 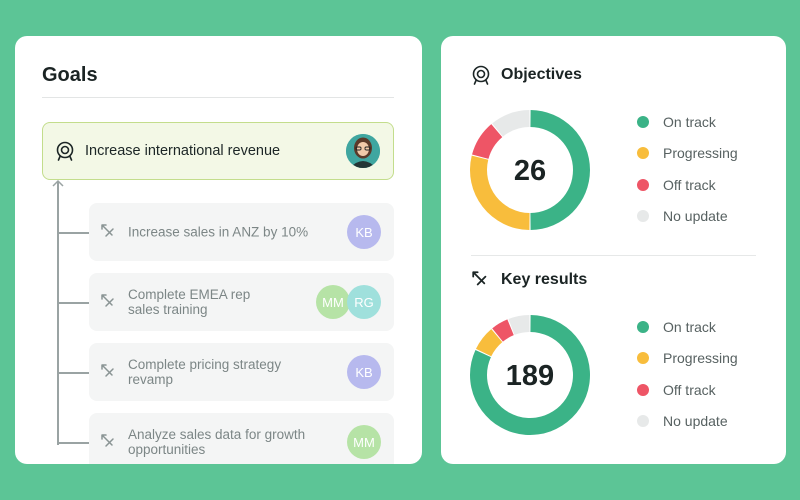 I want to click on goals-title: Goals, so click(x=70, y=75).